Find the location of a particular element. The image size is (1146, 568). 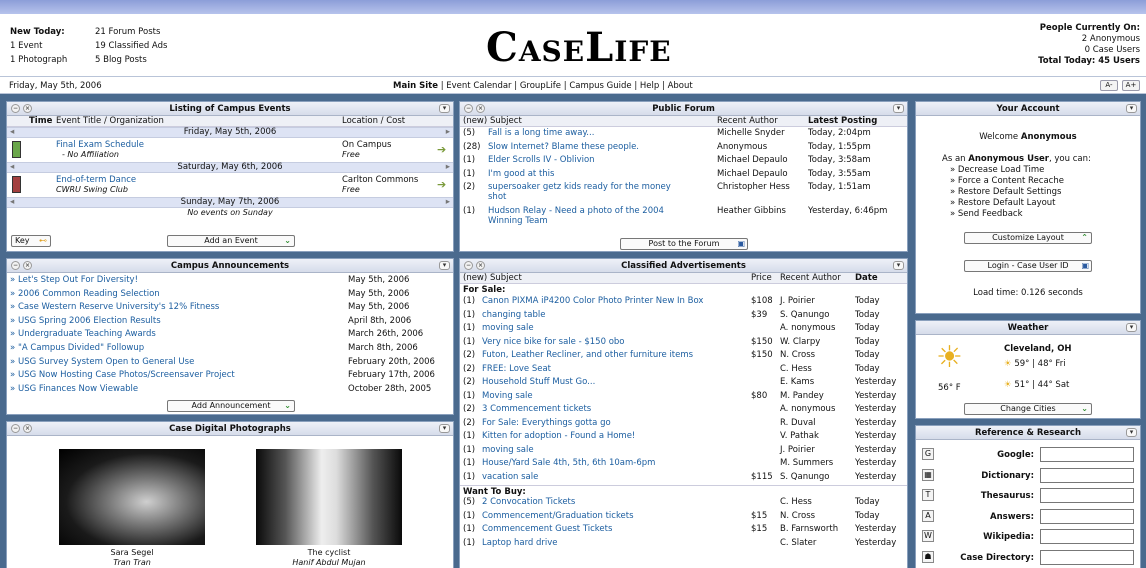

nav-grouplife: GroupLife is located at coordinates (540, 86).